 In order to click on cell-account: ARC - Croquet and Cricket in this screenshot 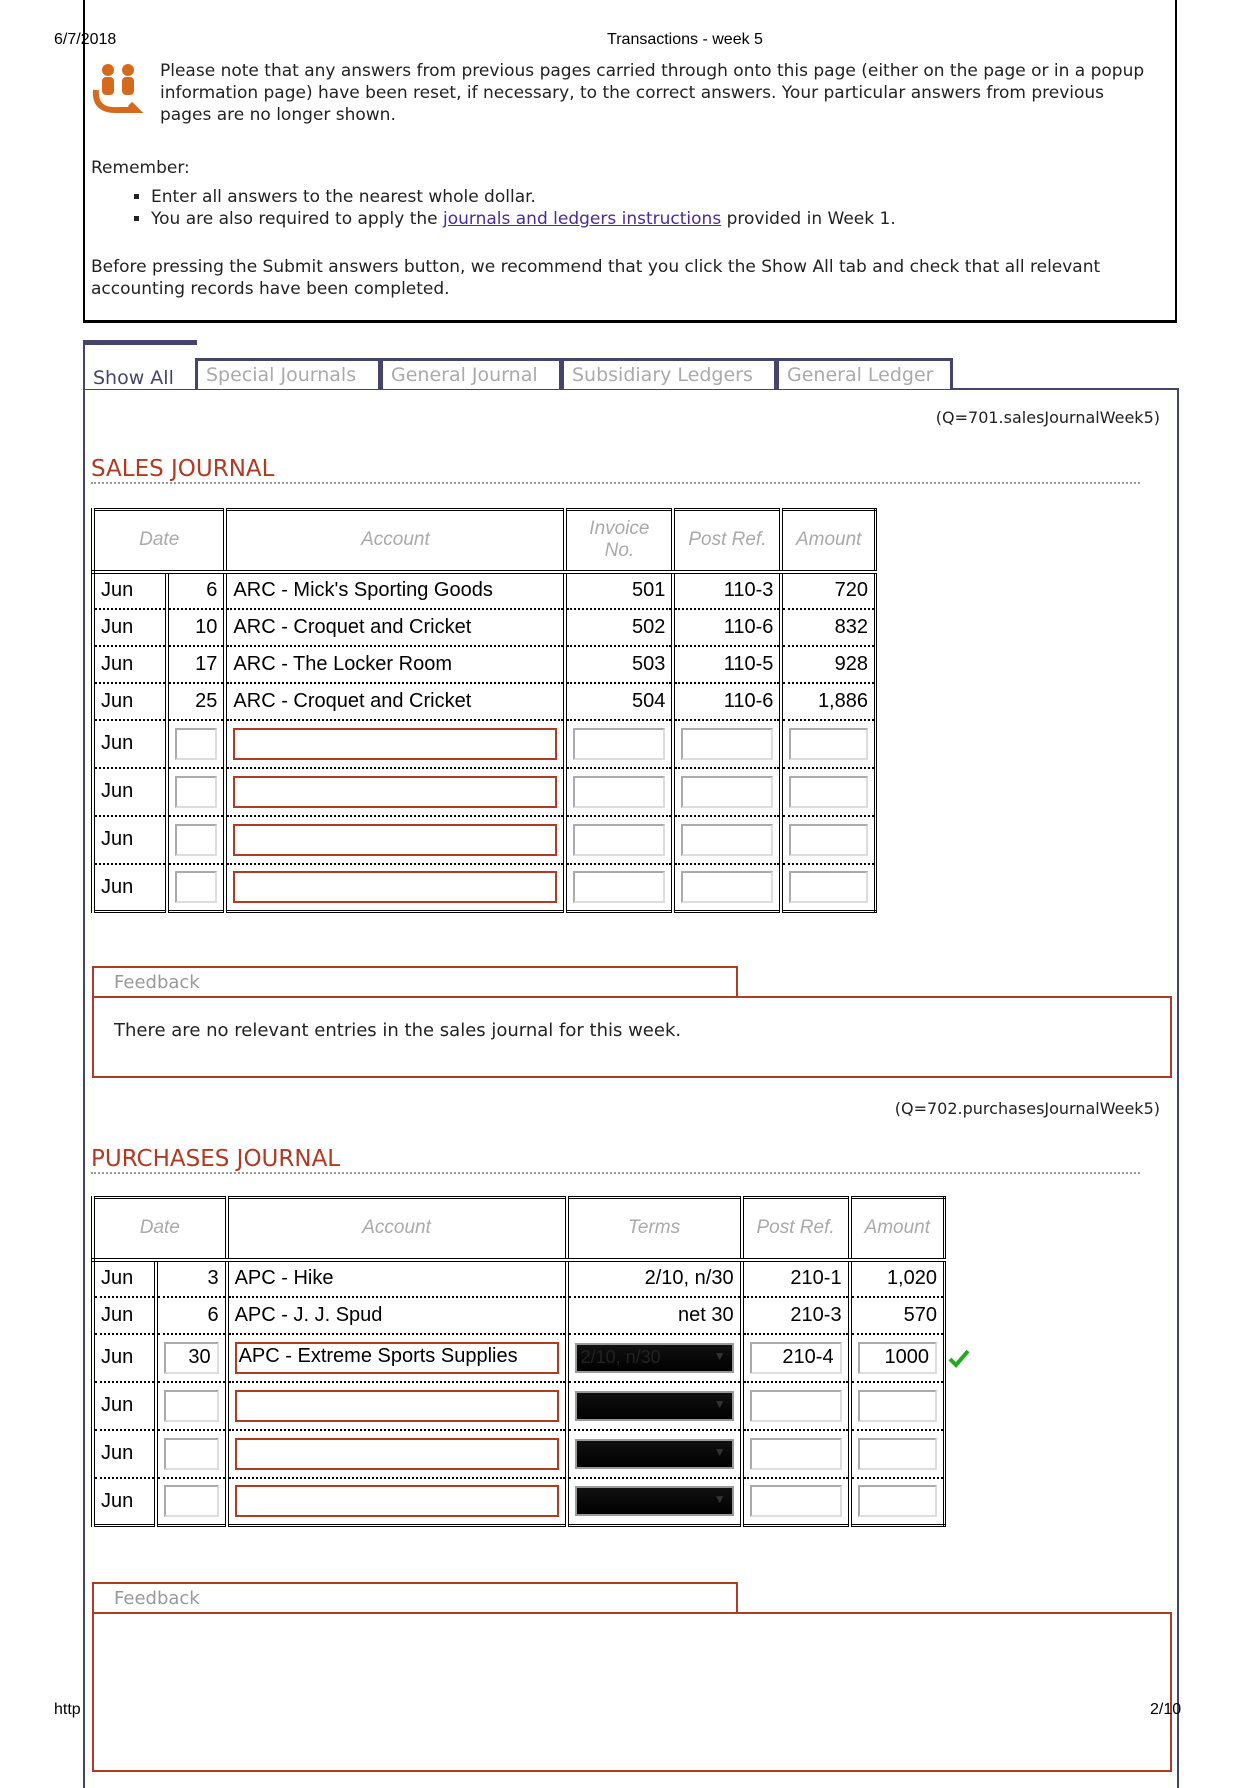, I will do `click(394, 701)`.